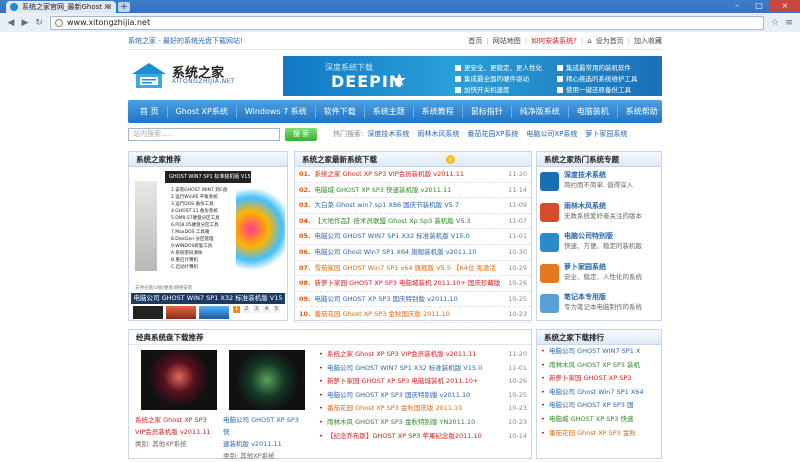  I want to click on rank-row: 电脑城 GHOST XP SP3 快速, so click(599, 420).